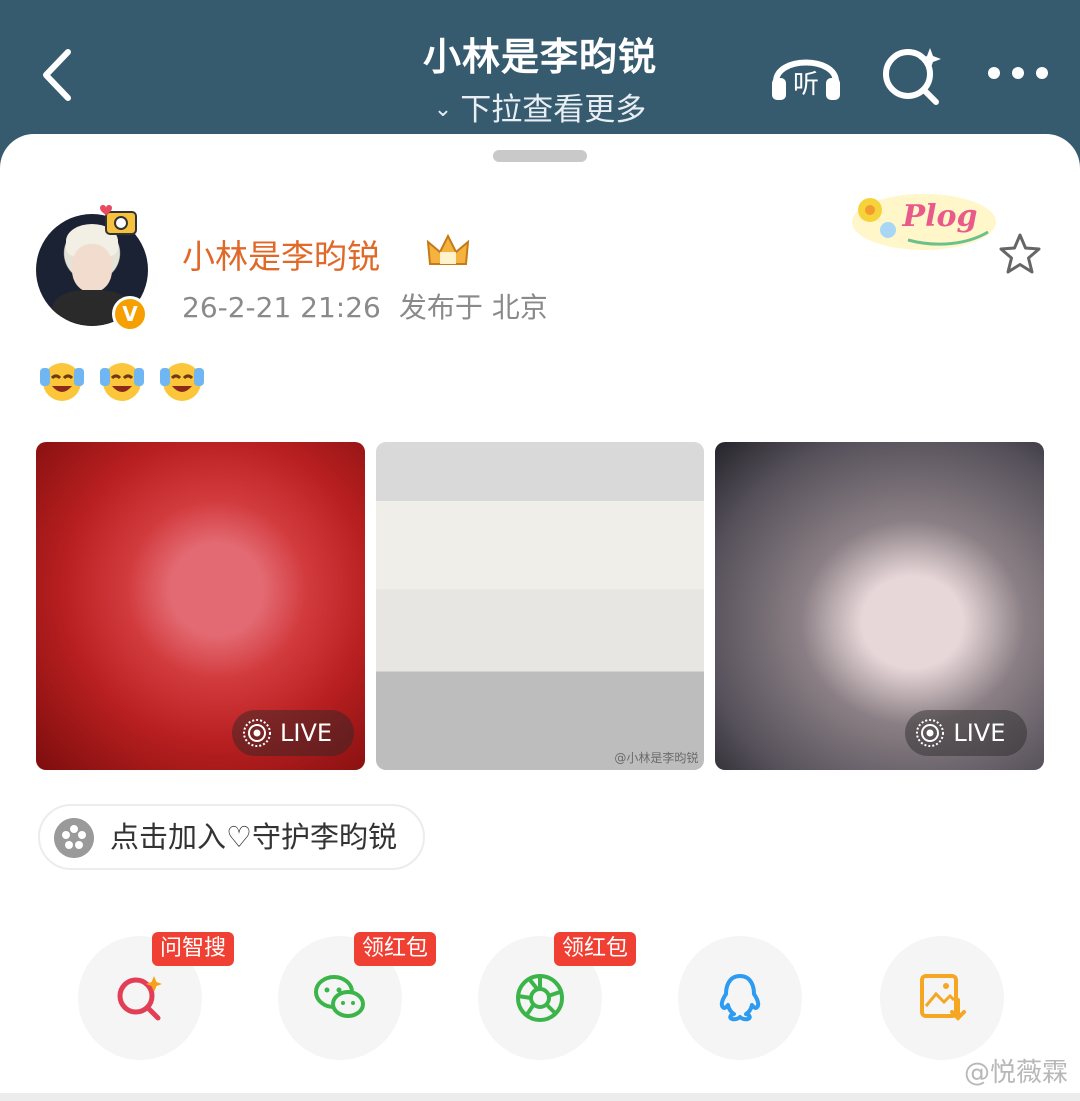 The width and height of the screenshot is (1080, 1101). I want to click on camera-avatar-decoration-icon, so click(118, 220).